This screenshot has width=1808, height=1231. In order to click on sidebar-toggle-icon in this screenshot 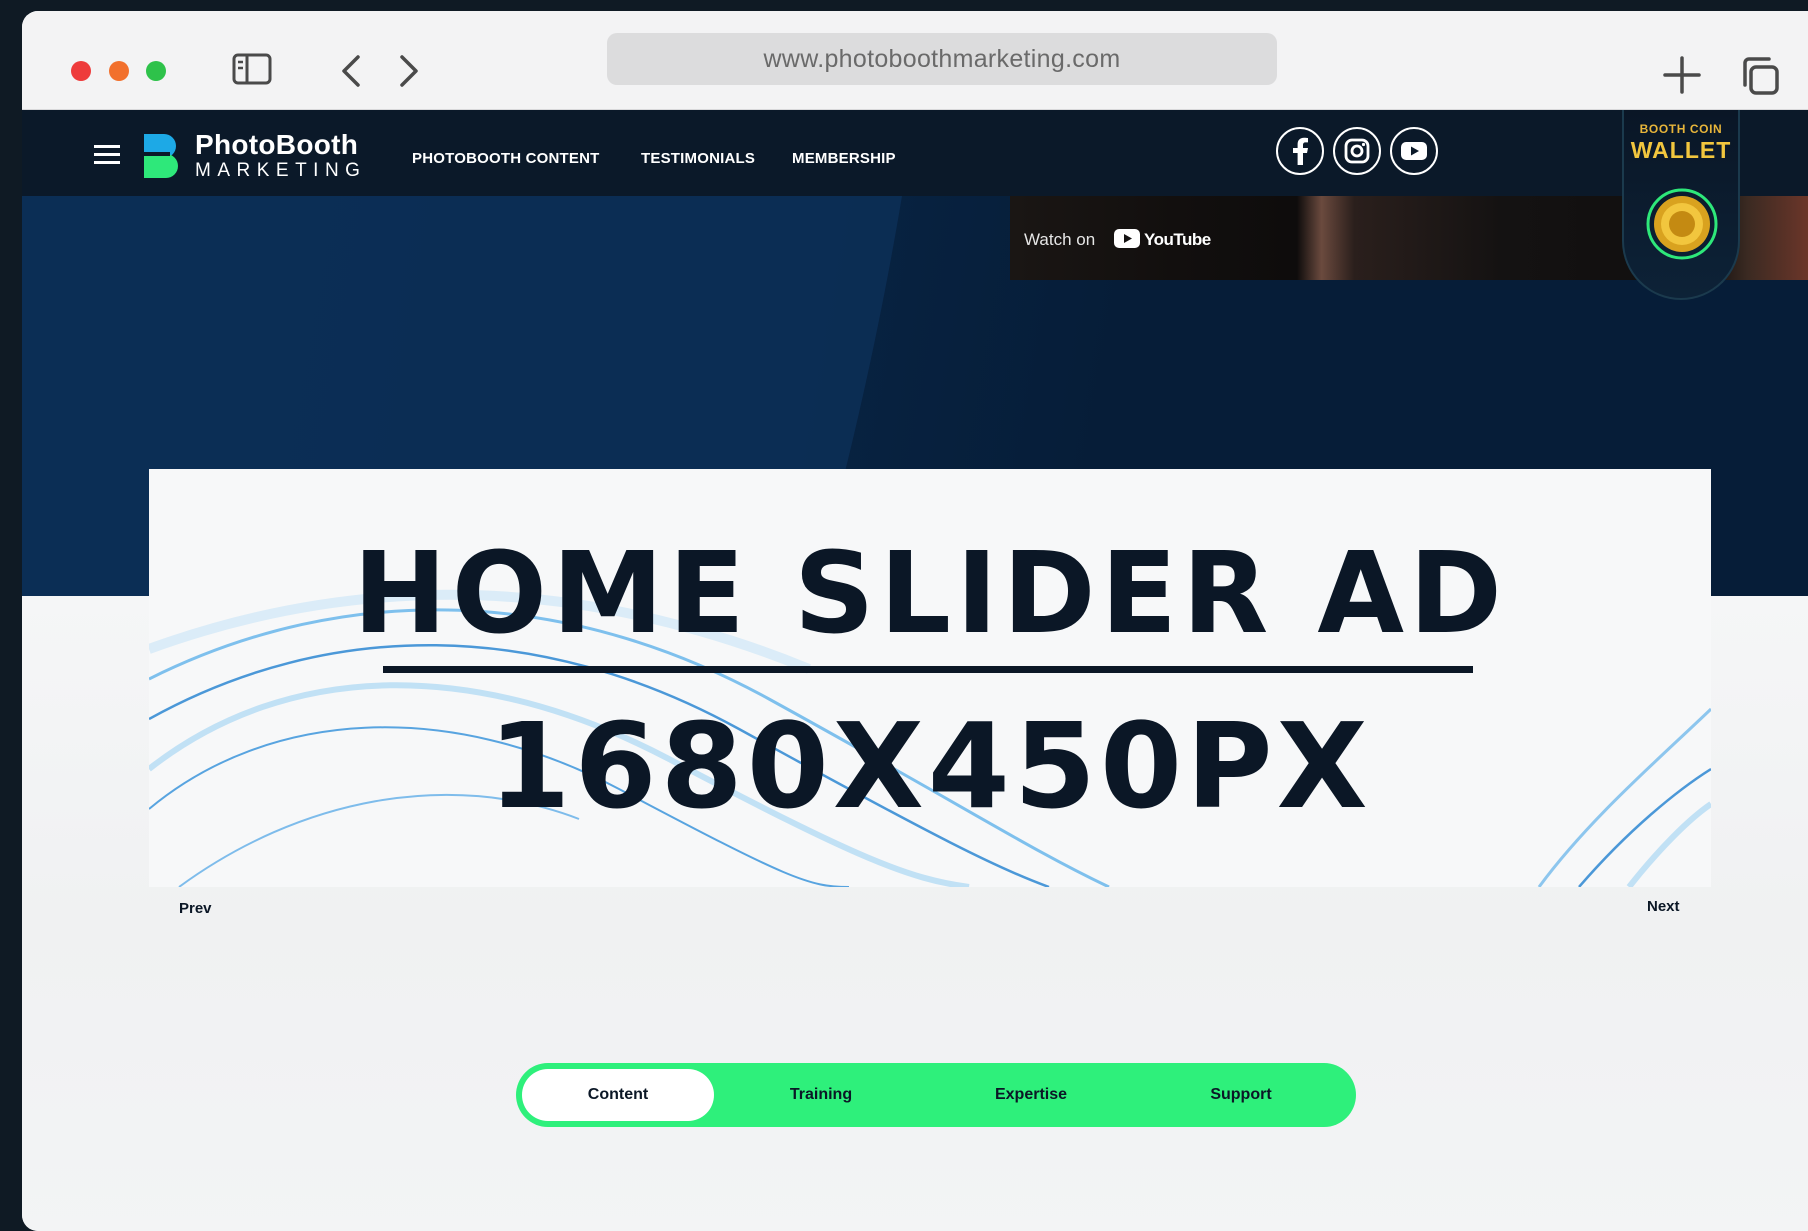, I will do `click(252, 69)`.